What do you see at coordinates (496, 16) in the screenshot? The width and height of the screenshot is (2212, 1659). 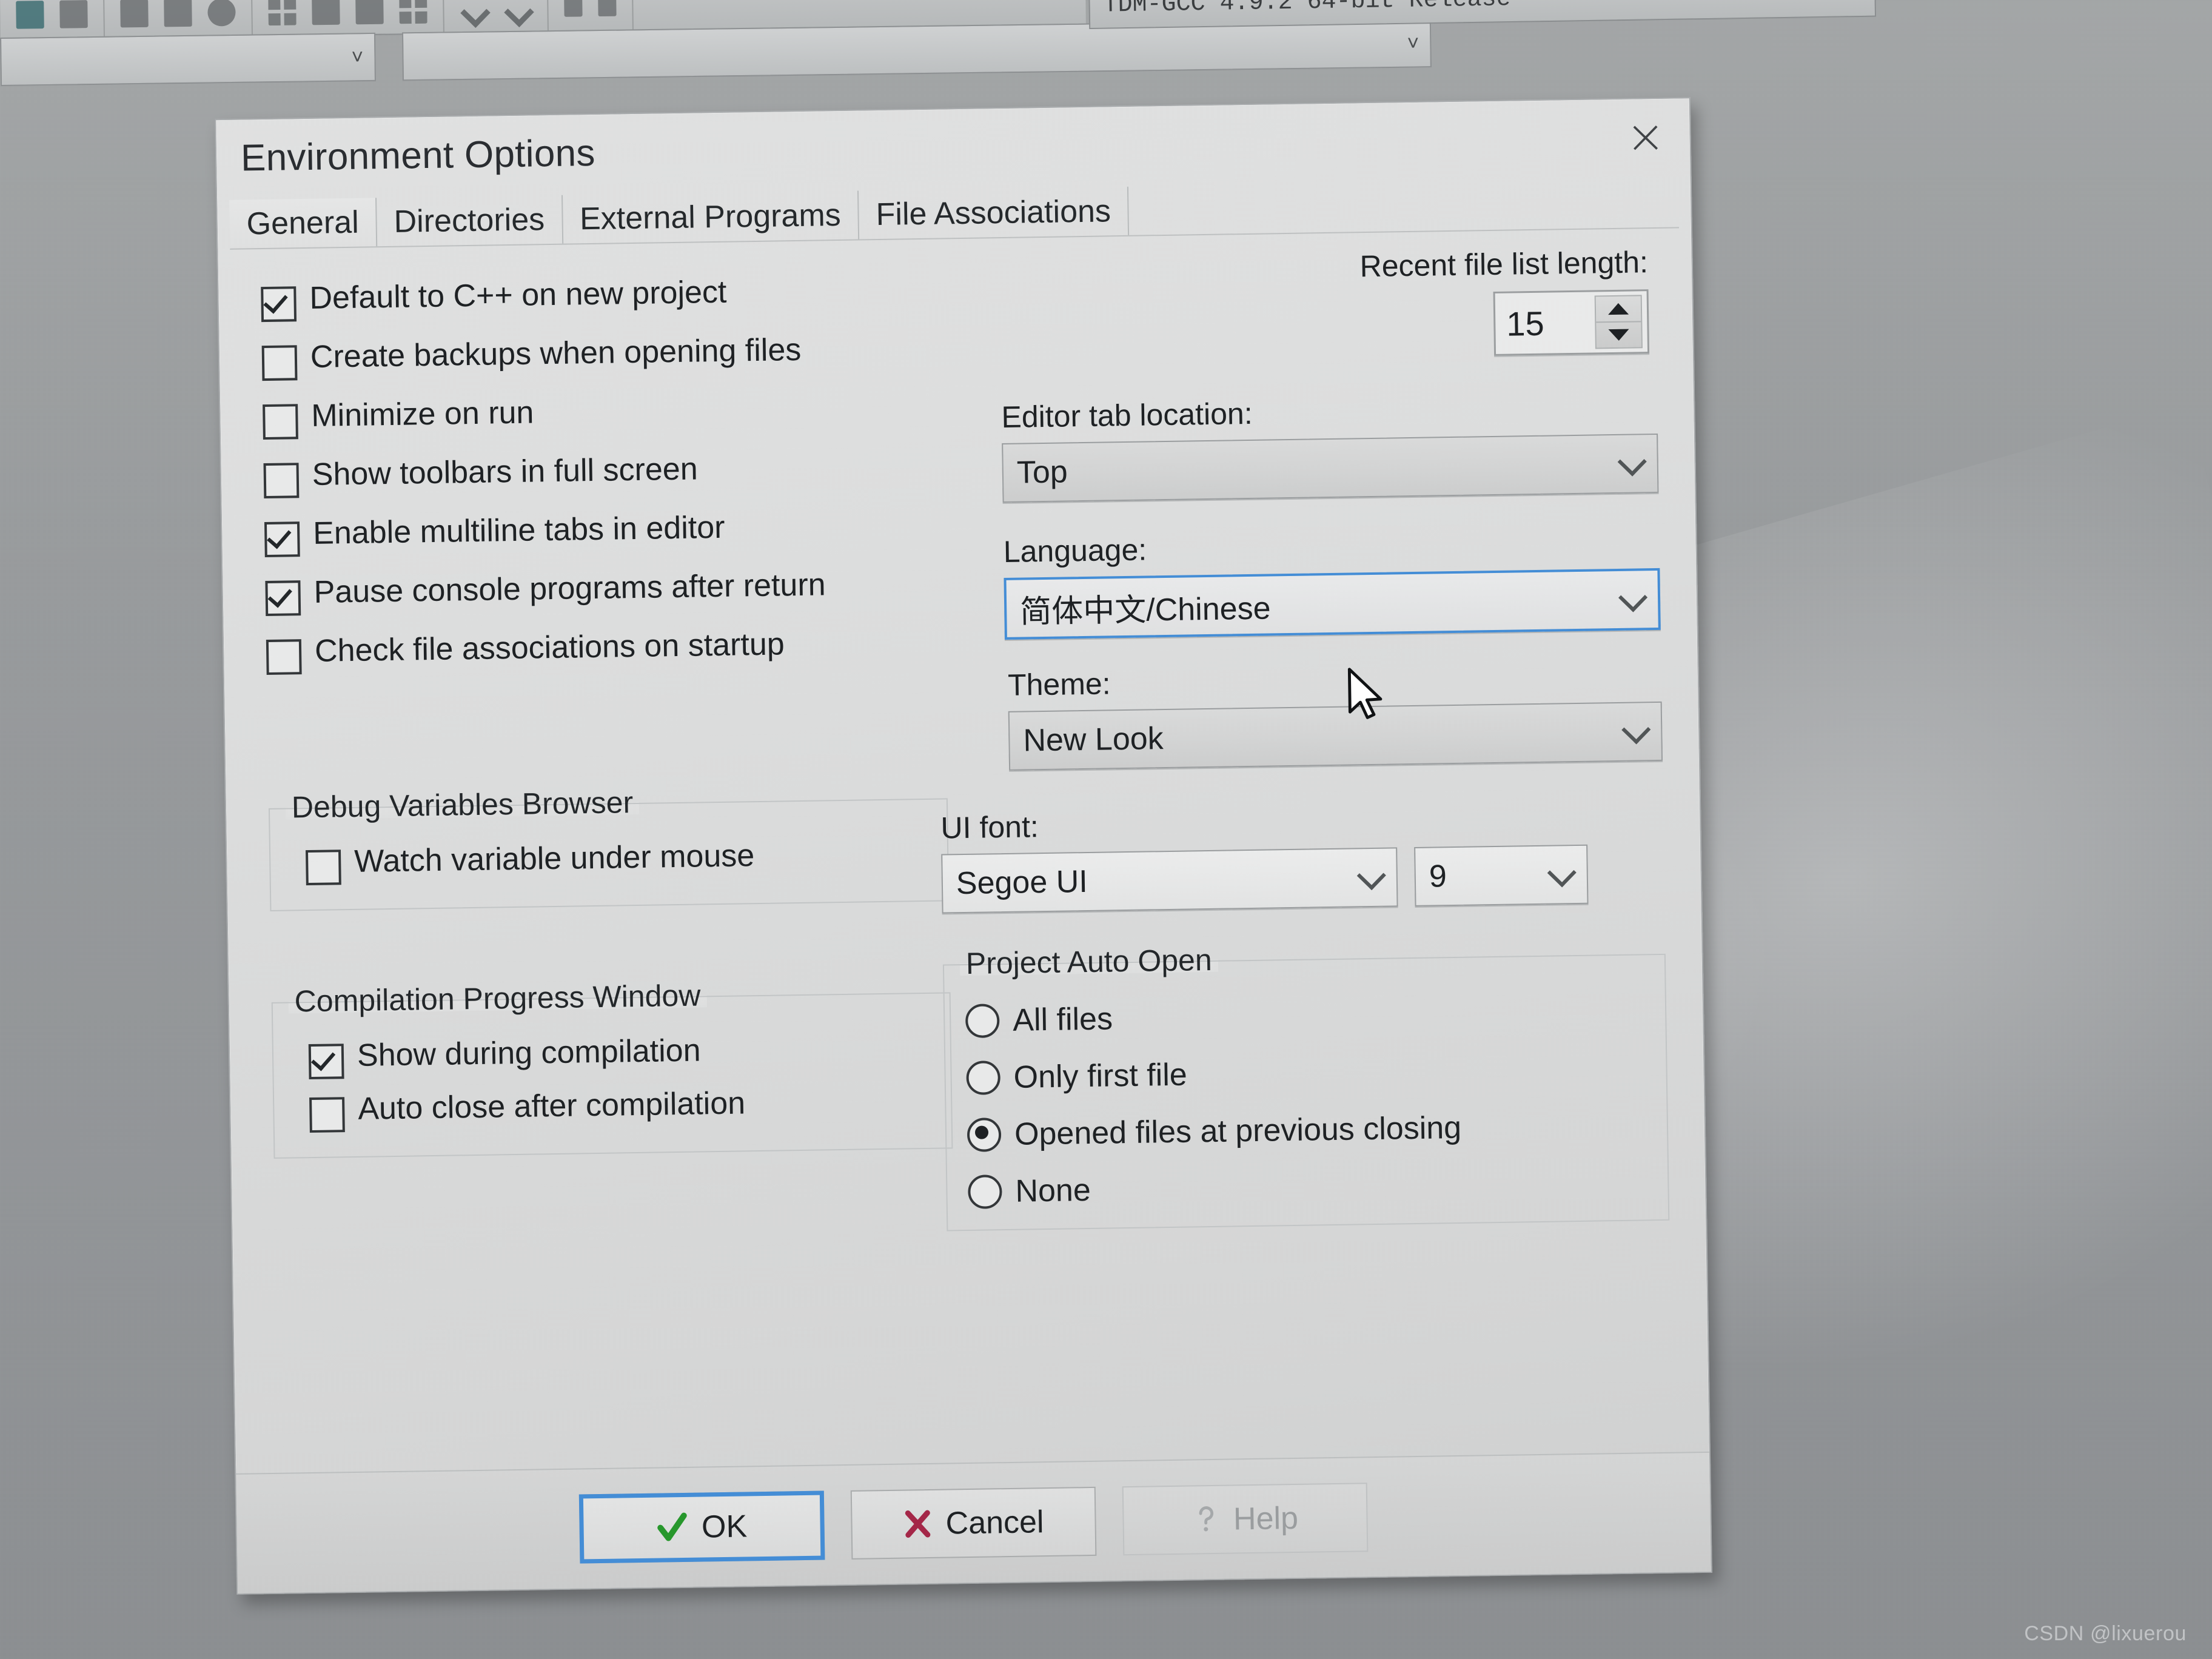 I see `toolbar-group-run` at bounding box center [496, 16].